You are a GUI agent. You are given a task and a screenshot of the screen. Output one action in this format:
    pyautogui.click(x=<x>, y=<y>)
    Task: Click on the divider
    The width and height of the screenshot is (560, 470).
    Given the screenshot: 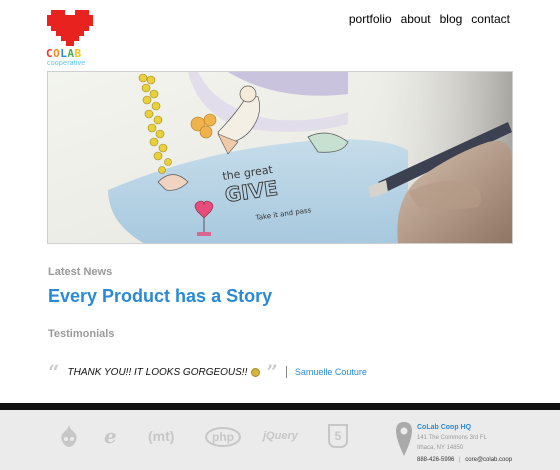 What is the action you would take?
    pyautogui.click(x=286, y=372)
    